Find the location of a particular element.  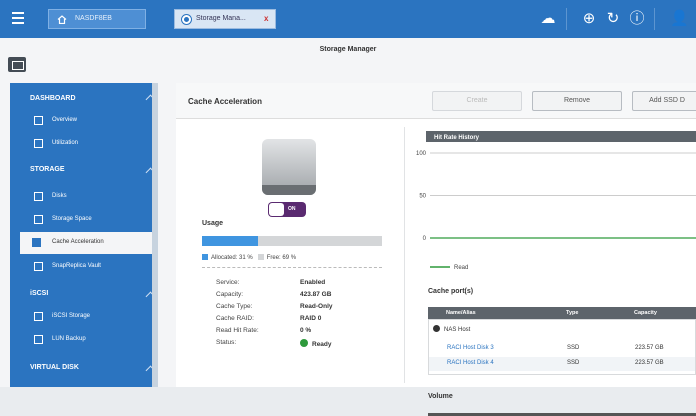

y-tick-label: 0 is located at coordinates (425, 239).